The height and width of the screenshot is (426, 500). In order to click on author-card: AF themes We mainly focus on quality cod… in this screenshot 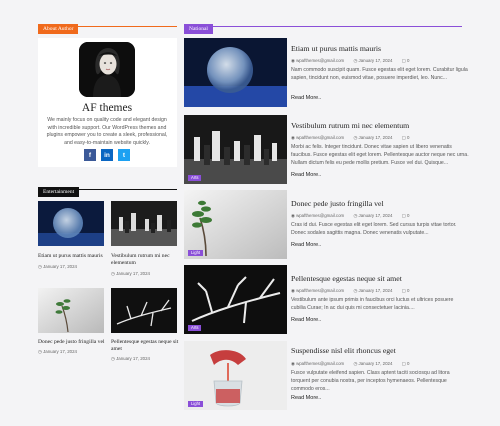, I will do `click(107, 102)`.